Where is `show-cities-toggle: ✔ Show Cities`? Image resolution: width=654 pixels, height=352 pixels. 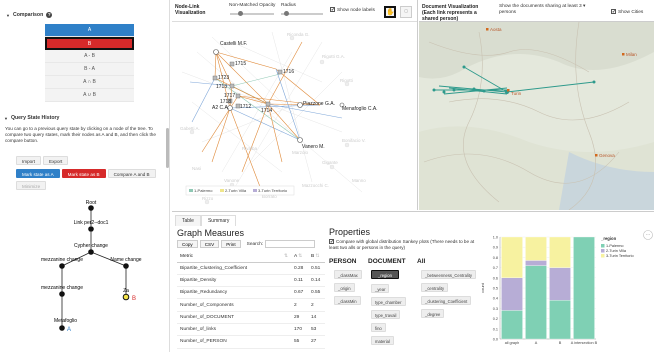
show-cities-toggle: ✔ Show Cities is located at coordinates (627, 12).